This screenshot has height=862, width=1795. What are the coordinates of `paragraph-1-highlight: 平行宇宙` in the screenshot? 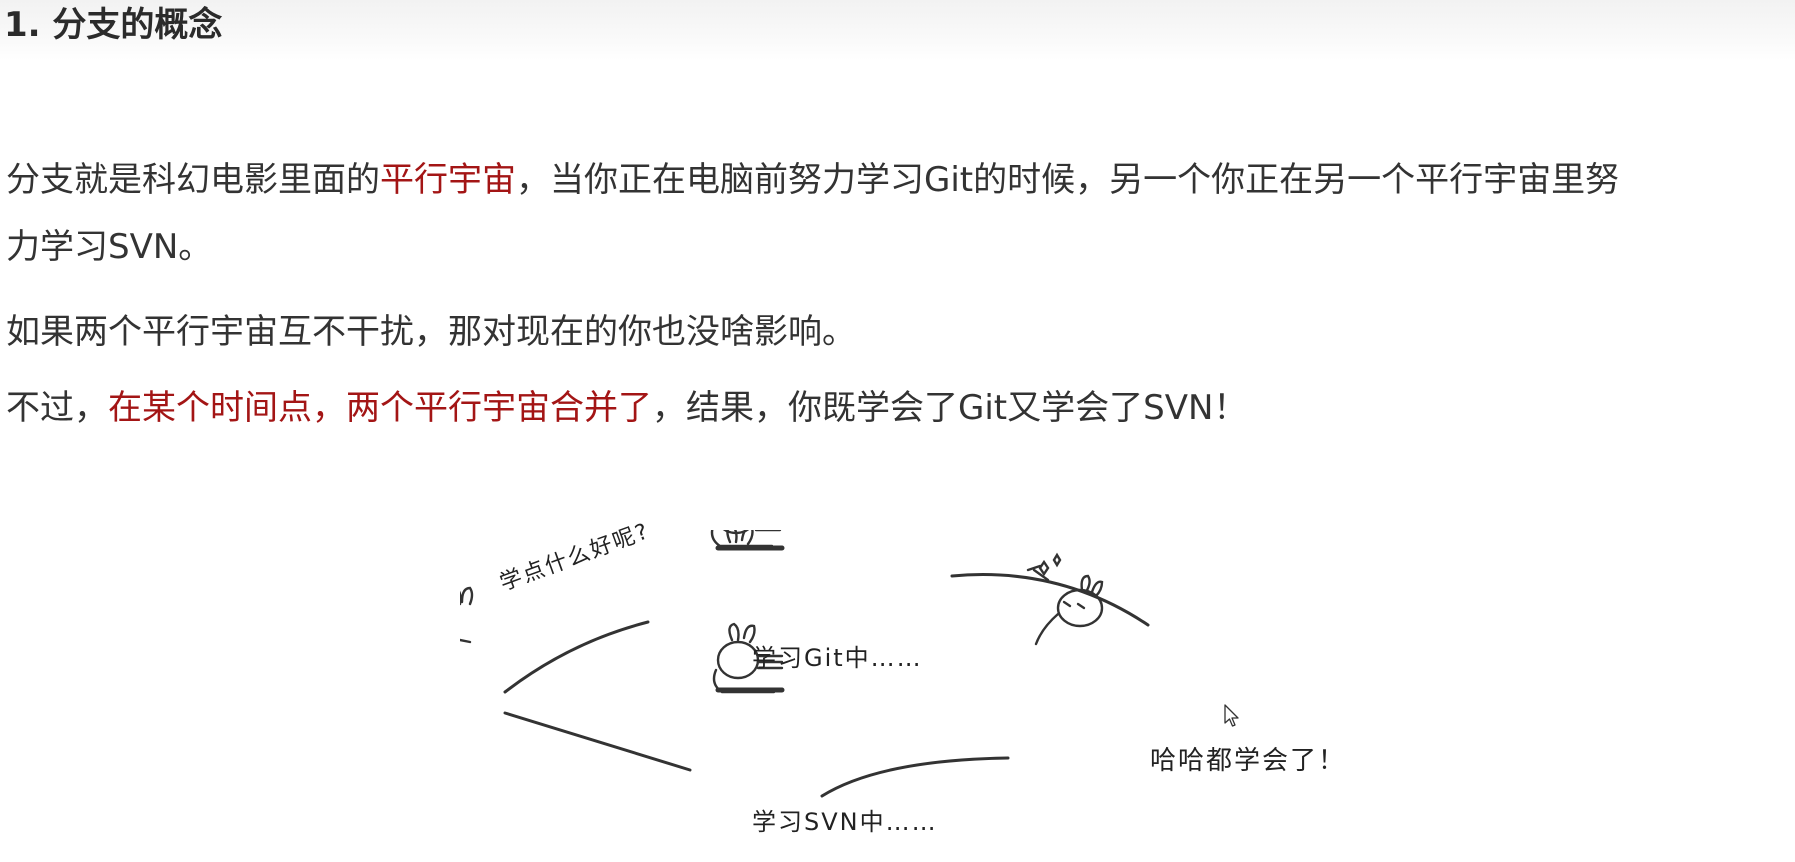 It's located at (448, 180).